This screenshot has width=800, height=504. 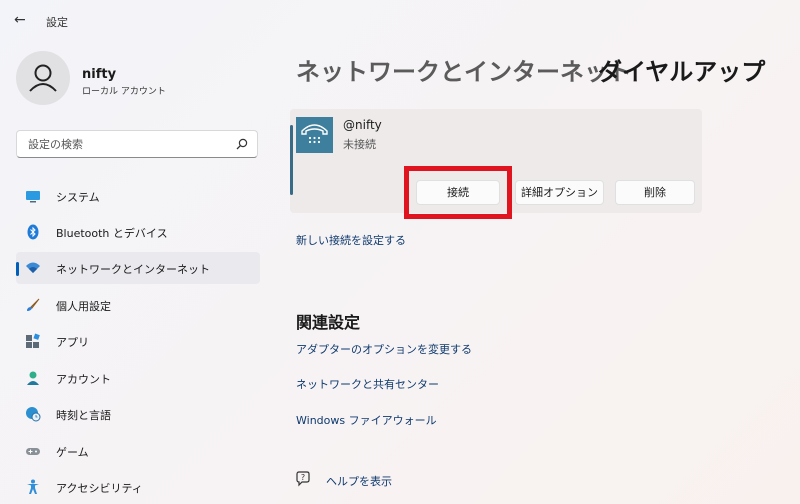 What do you see at coordinates (351, 240) in the screenshot?
I see `new-connection-link: 新しい接続を設定する` at bounding box center [351, 240].